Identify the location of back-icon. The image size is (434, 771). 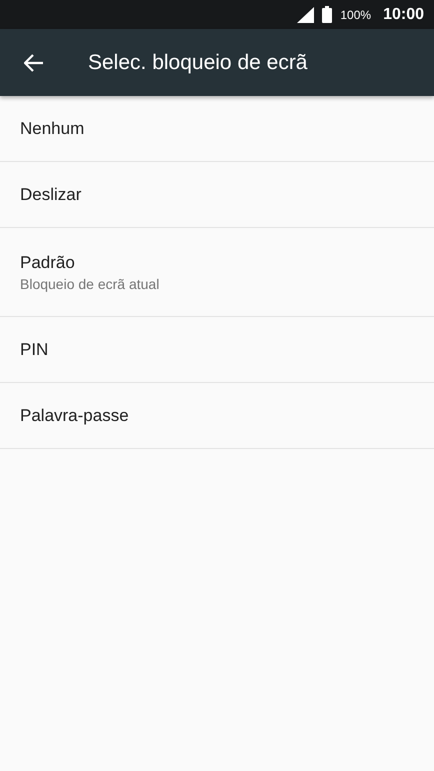
(34, 63).